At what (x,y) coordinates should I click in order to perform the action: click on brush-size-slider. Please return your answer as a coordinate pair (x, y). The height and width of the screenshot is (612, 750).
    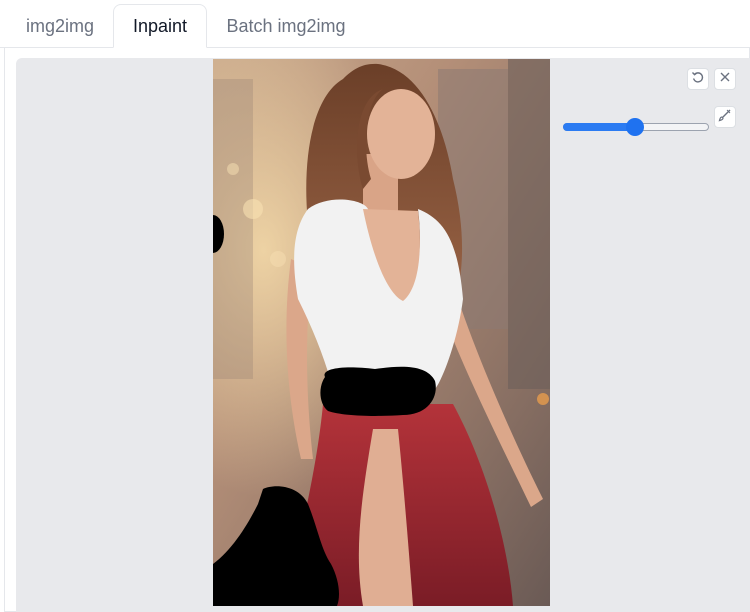
    Looking at the image, I should click on (636, 127).